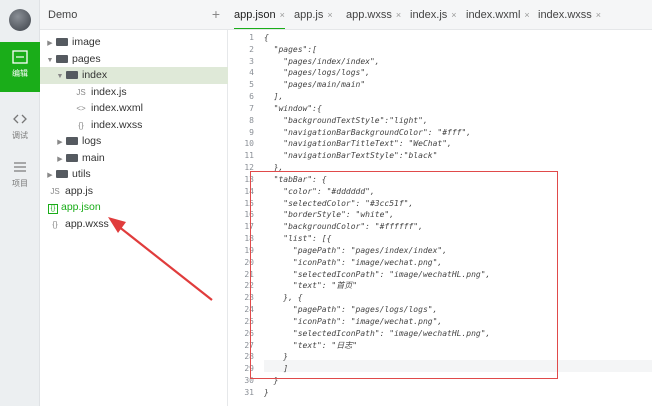  Describe the element at coordinates (20, 20) in the screenshot. I see `avatar` at that location.